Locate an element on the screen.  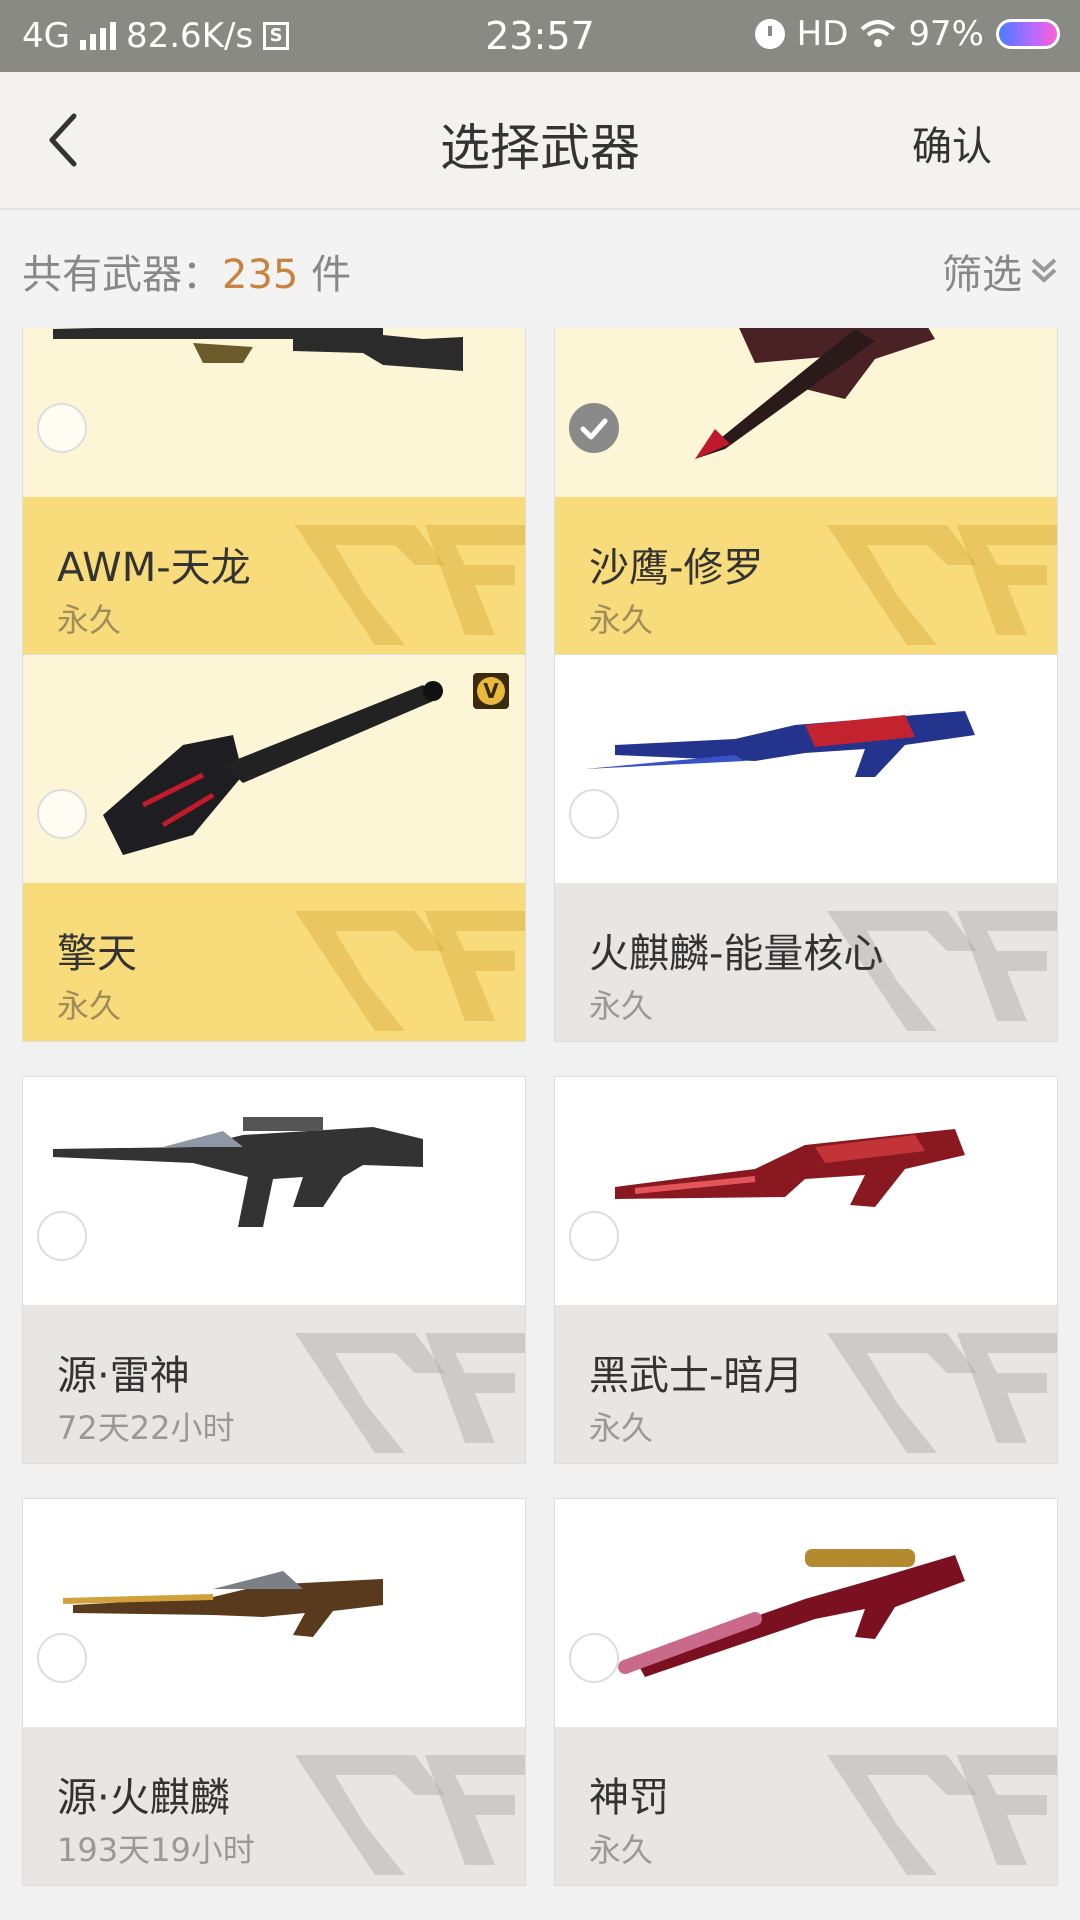
weapon-count: 共有武器：235 件 is located at coordinates (186, 271).